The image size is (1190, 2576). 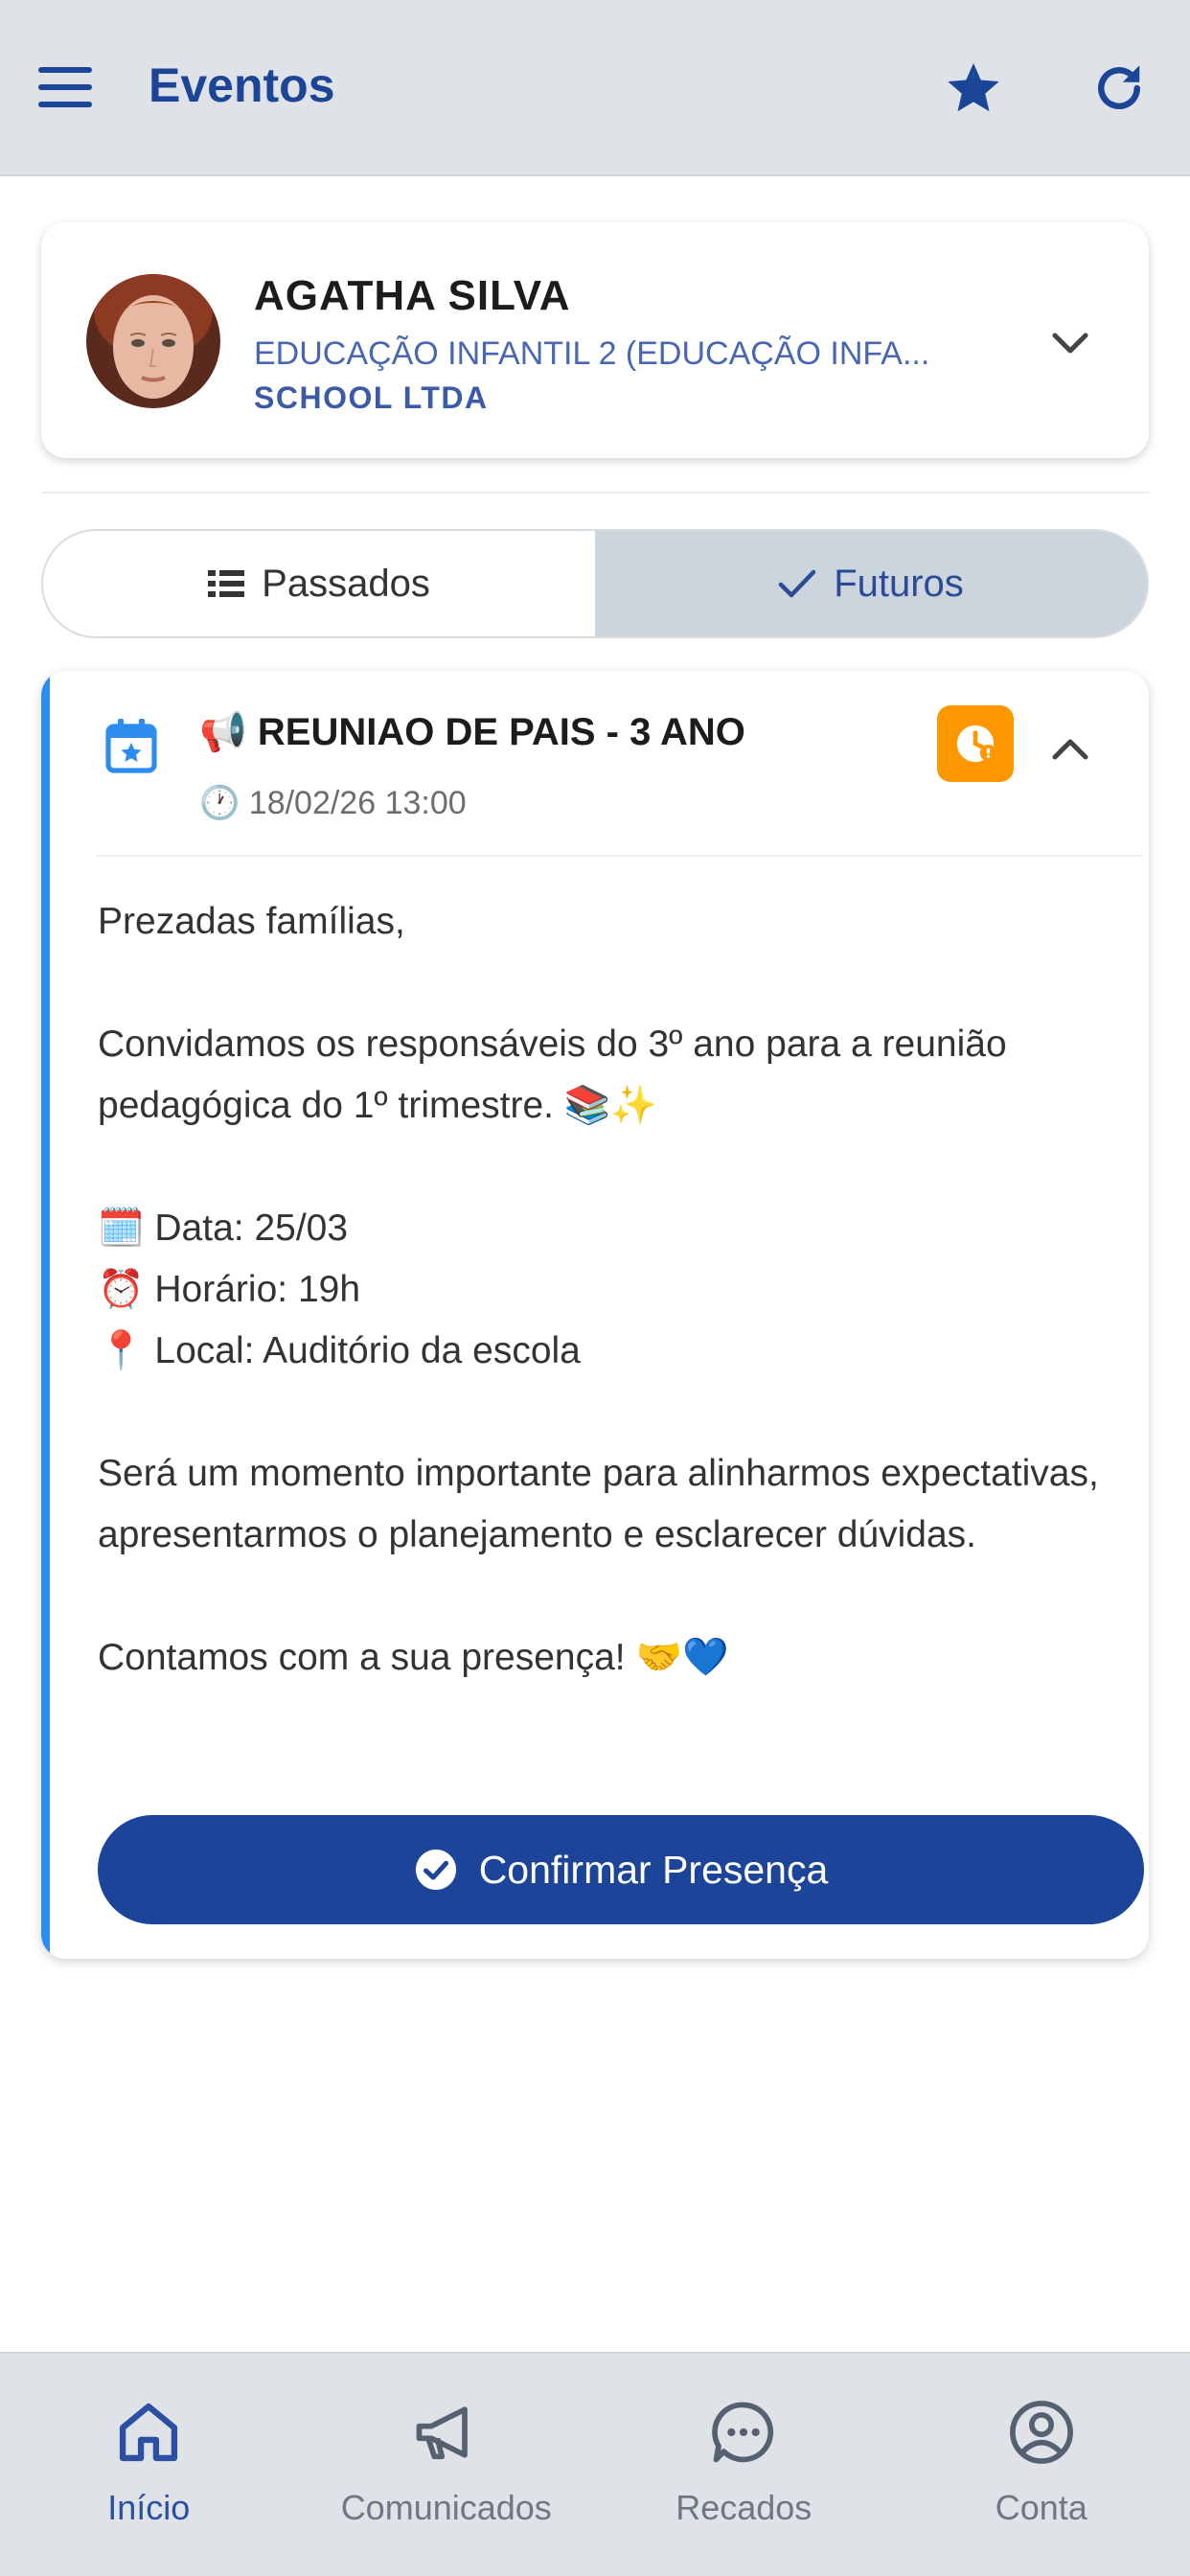 I want to click on event-accent-bar, so click(x=46, y=1315).